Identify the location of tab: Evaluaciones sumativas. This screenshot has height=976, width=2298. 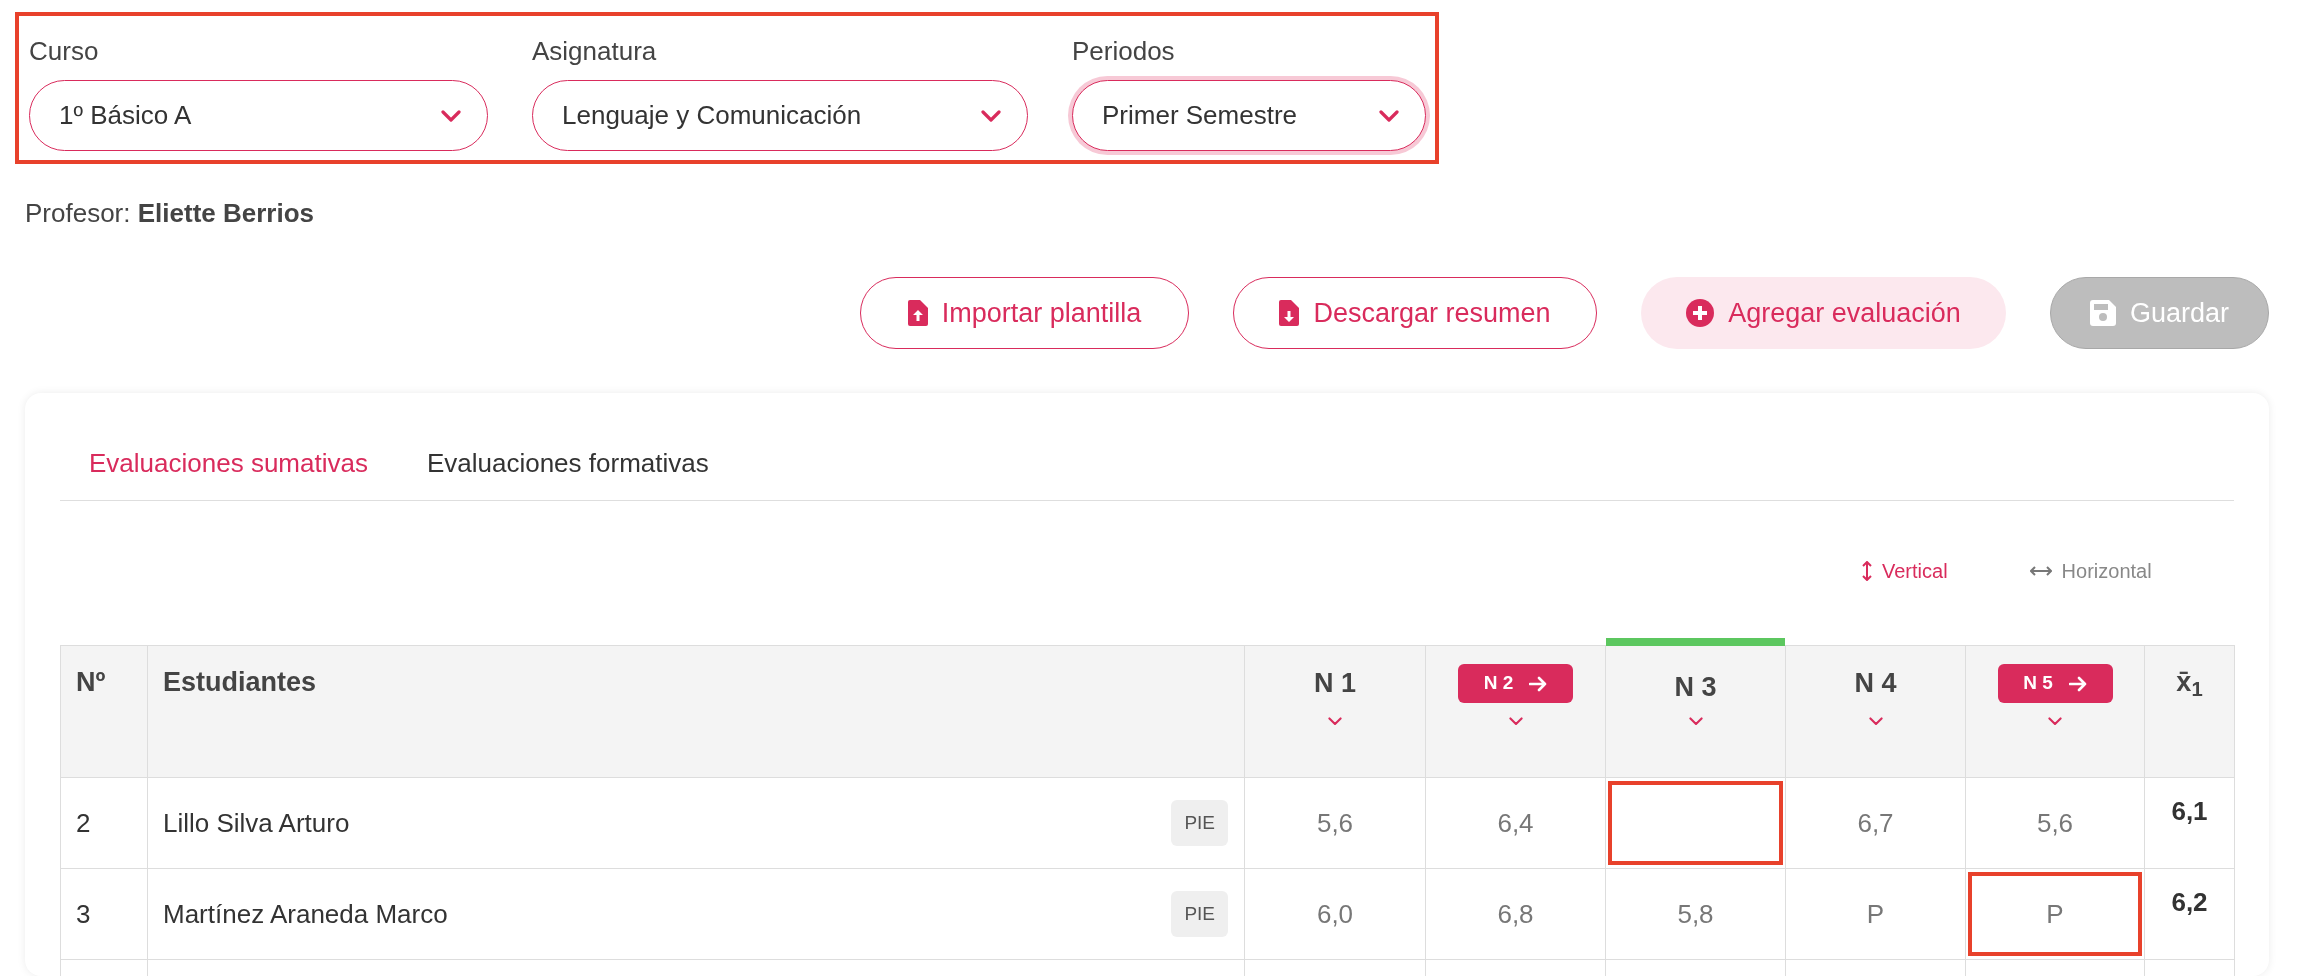
(228, 470).